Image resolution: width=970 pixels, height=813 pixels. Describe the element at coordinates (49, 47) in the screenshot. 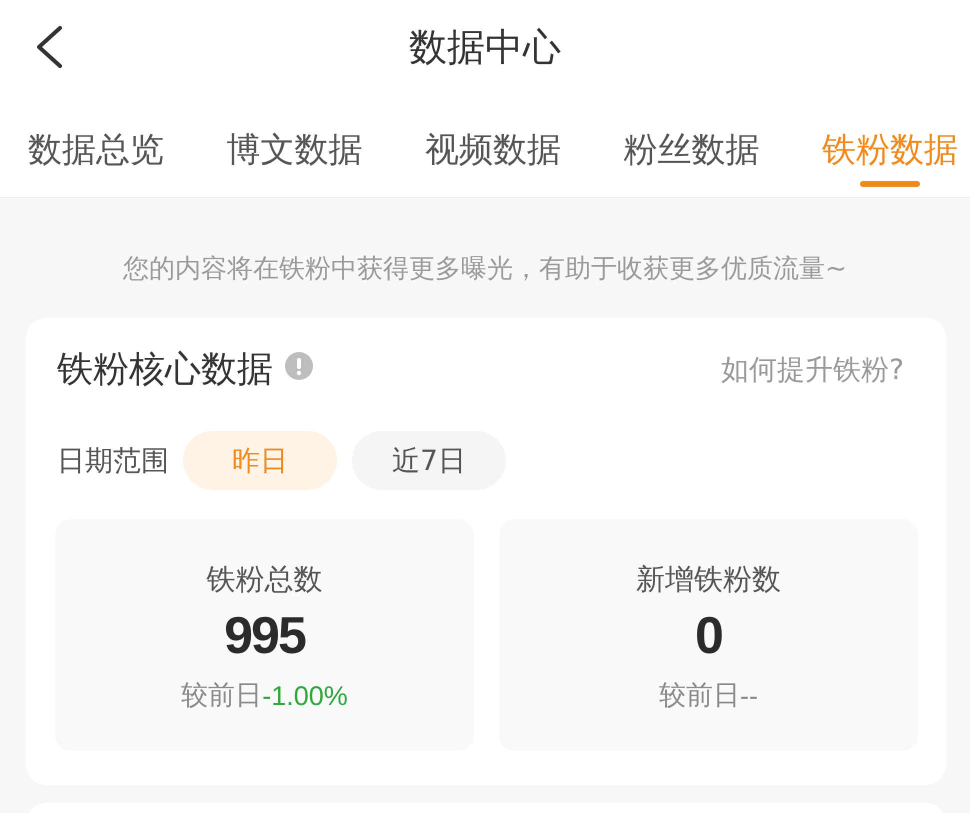

I see `back-chevron-icon` at that location.